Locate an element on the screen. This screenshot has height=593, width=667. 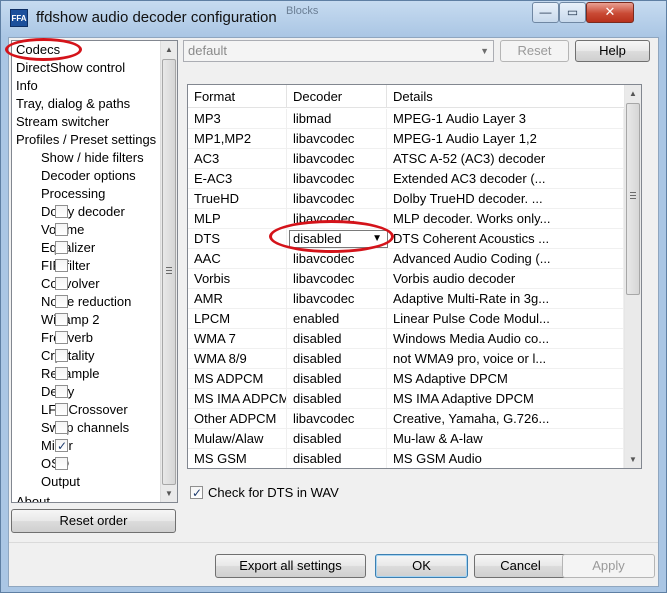
tree-item: Equalizer is located at coordinates (68, 248).